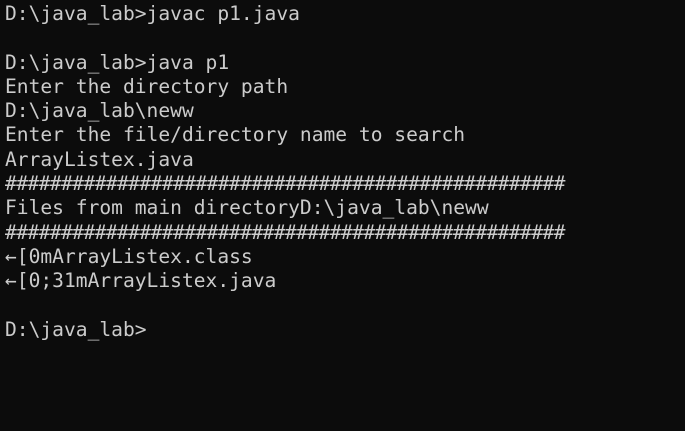 This screenshot has height=431, width=685. I want to click on terminal-line-javac-command: D:\java_lab>javac p1.java, so click(152, 13).